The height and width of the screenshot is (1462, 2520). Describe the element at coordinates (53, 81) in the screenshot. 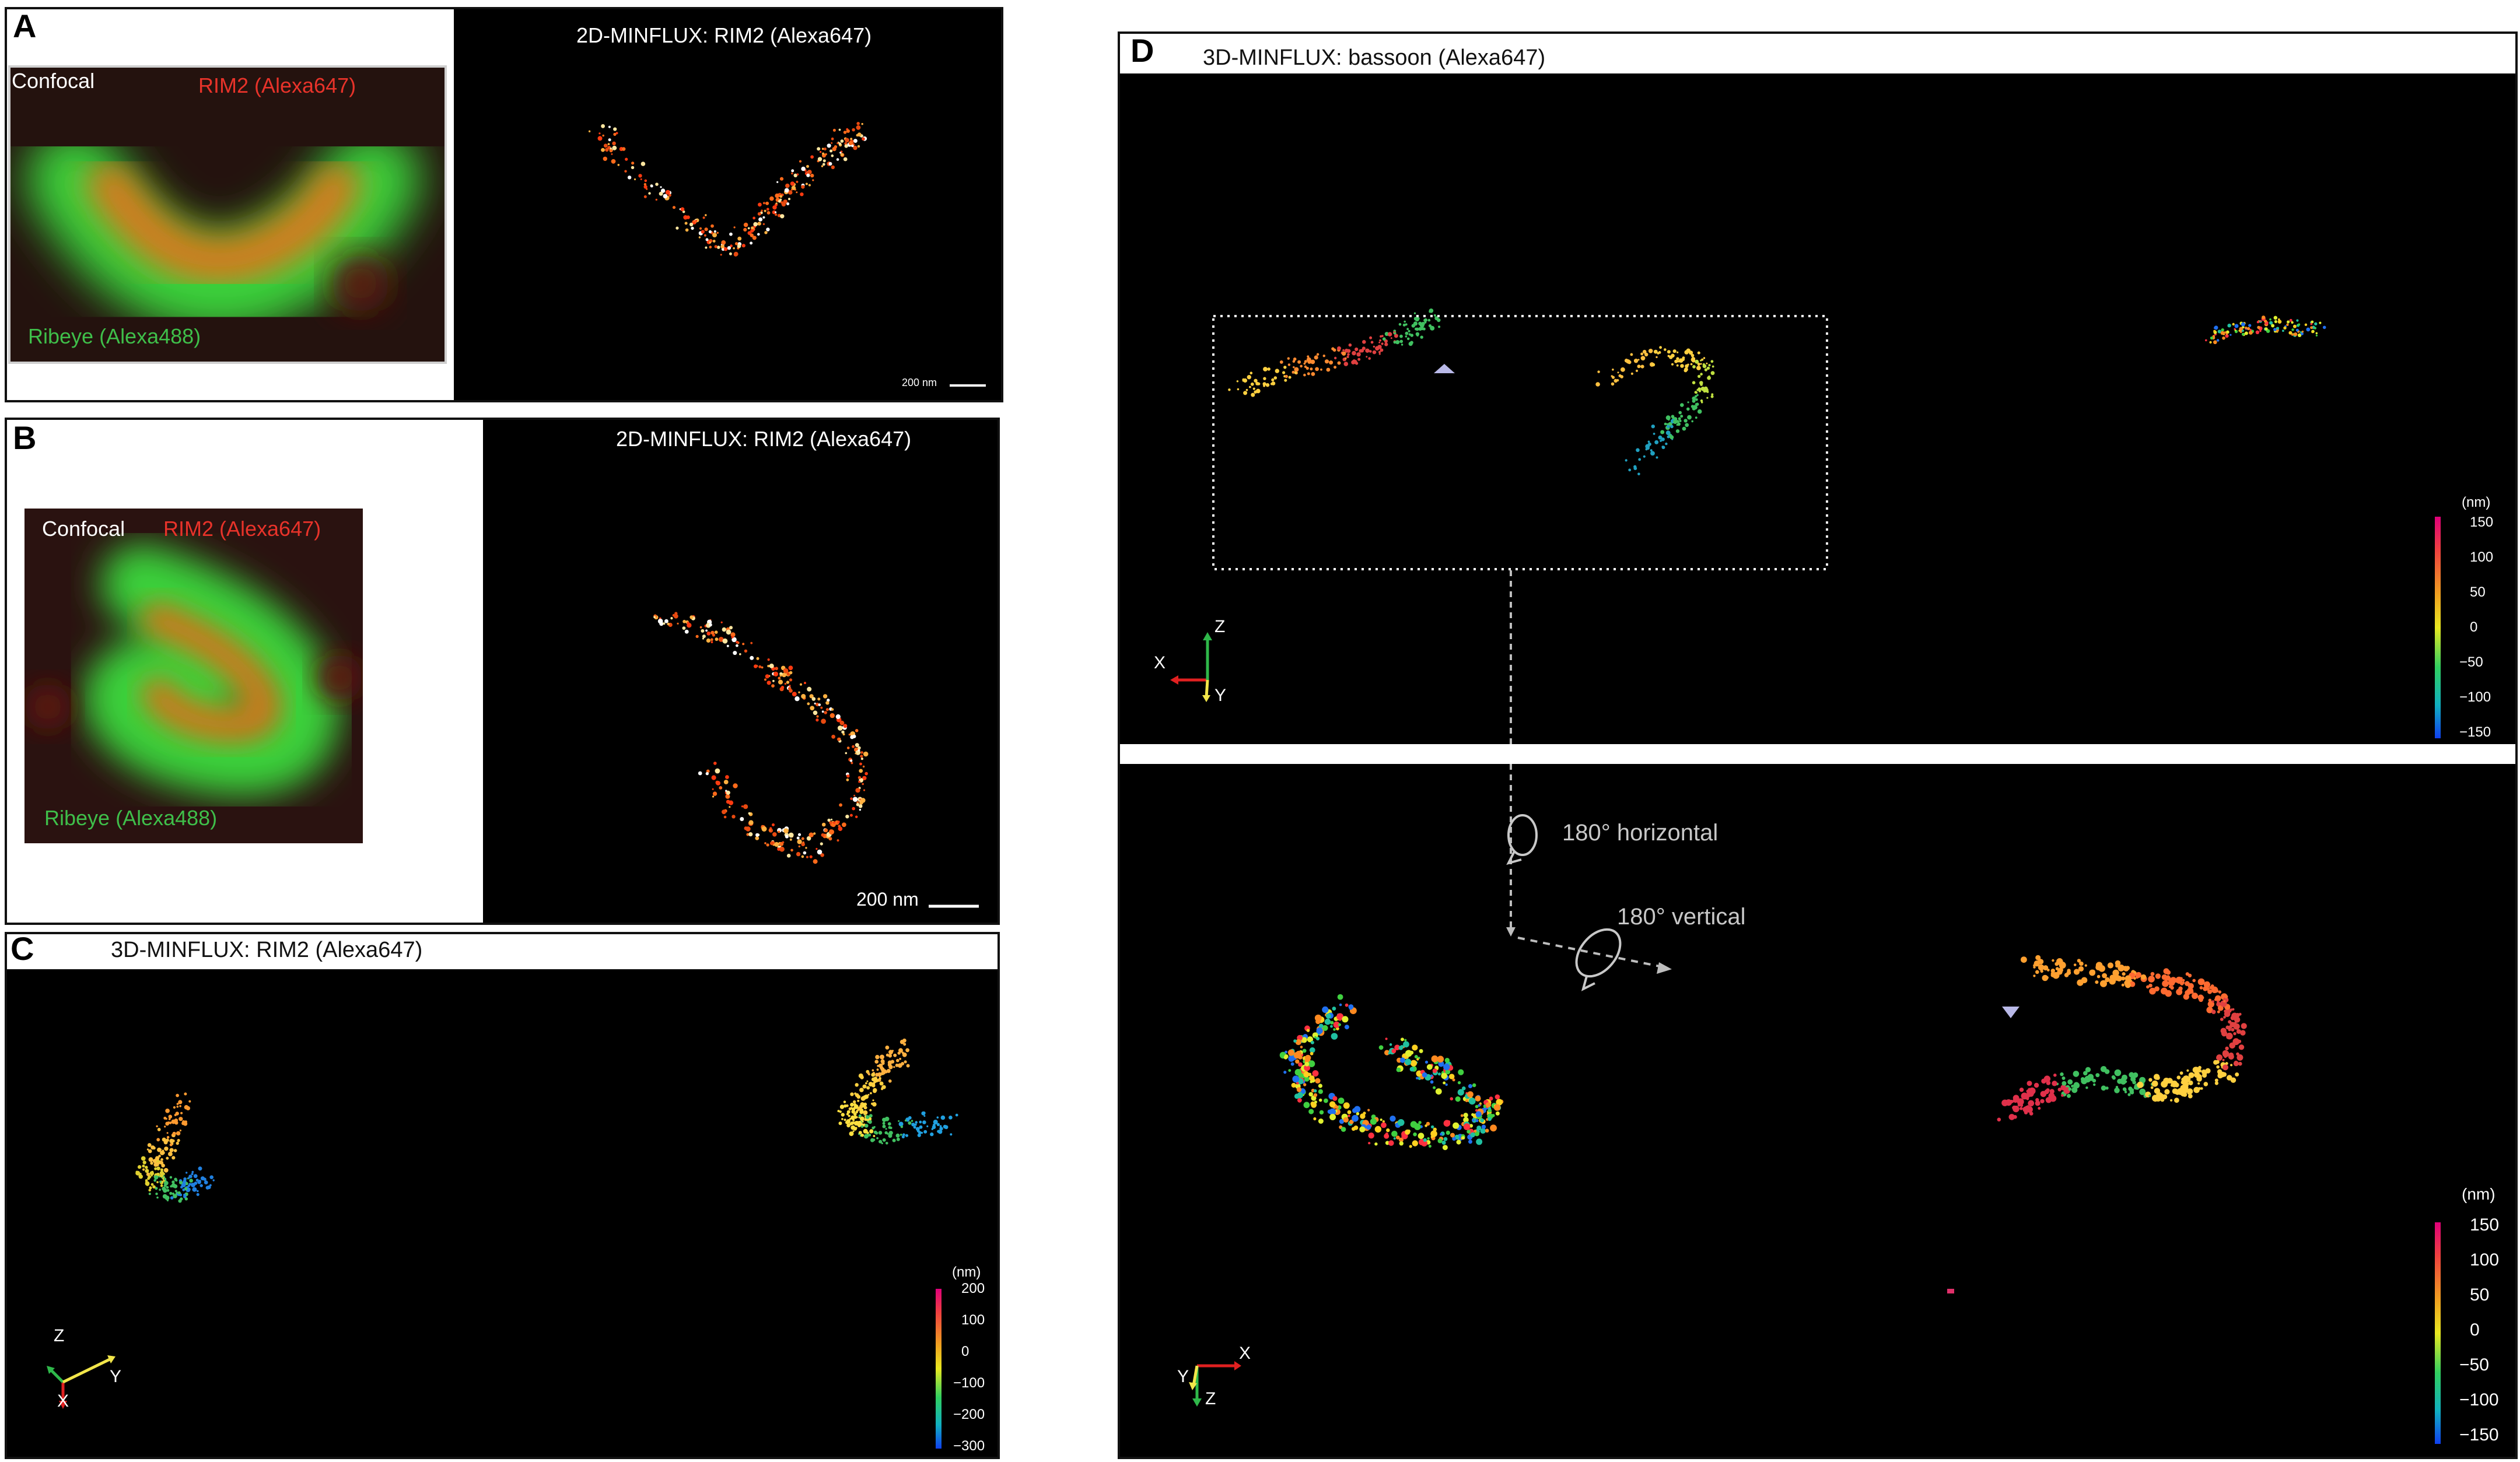

I see `confocal-label-a: Confocal` at that location.